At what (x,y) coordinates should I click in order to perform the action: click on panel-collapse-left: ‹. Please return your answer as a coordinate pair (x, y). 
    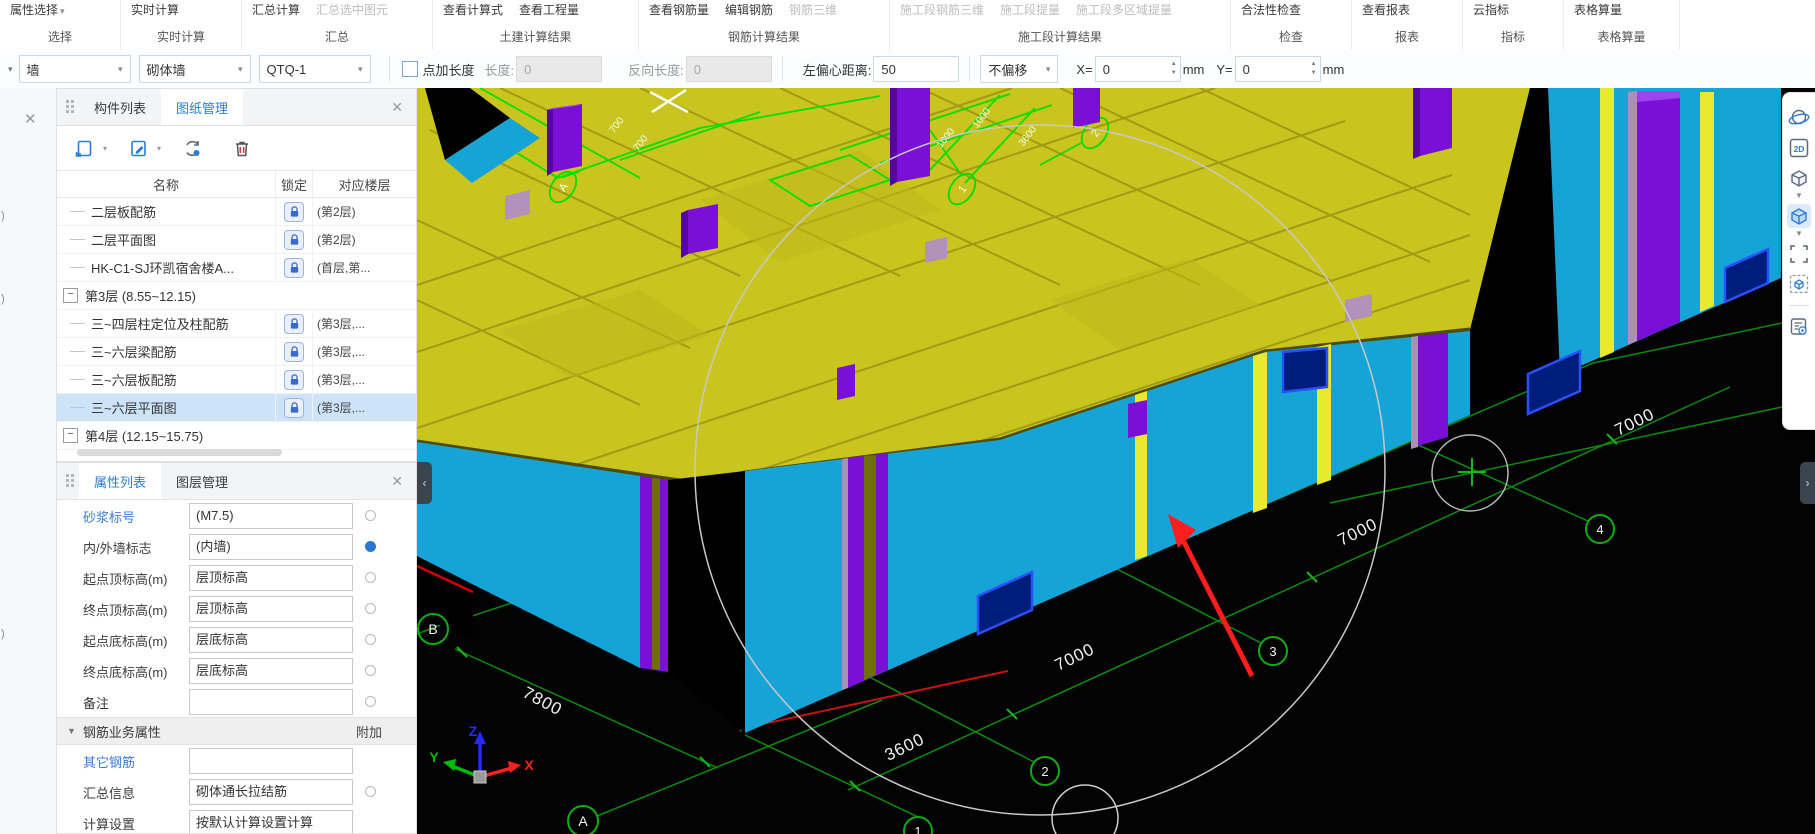
    Looking at the image, I should click on (424, 483).